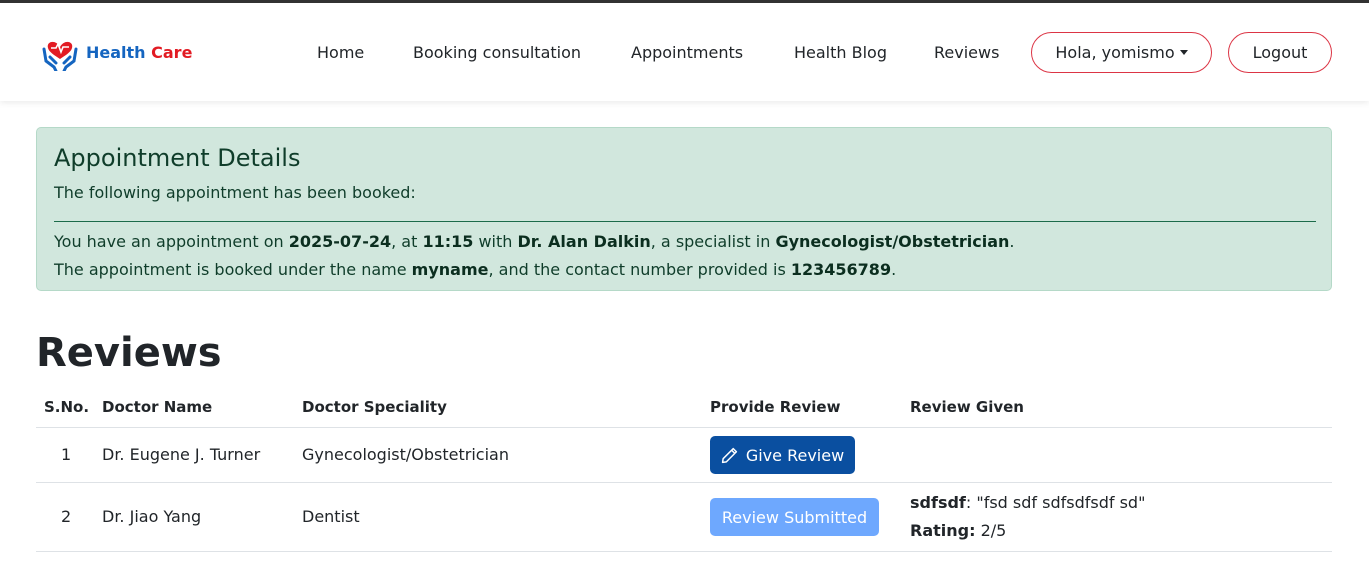 This screenshot has height=567, width=1369. What do you see at coordinates (1115, 52) in the screenshot?
I see `user-greeting: Hola, yomismo` at bounding box center [1115, 52].